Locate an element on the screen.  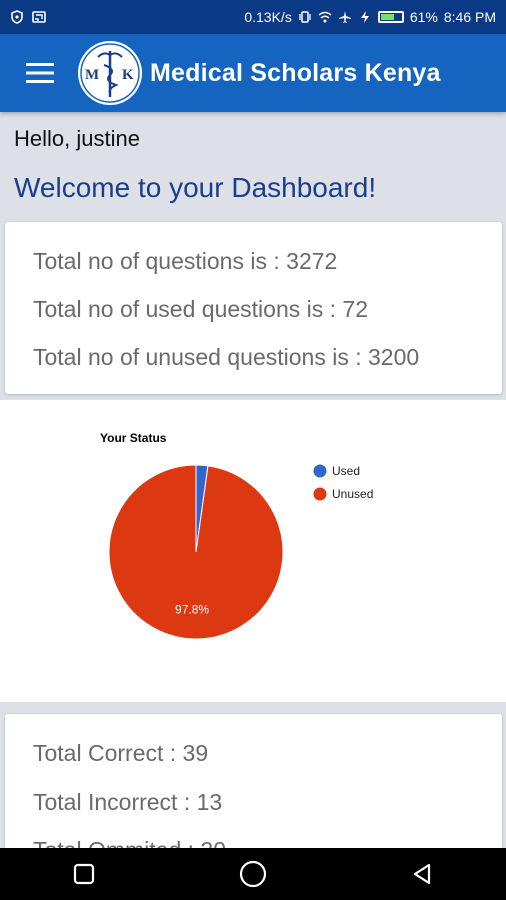
pie-data-label-unused: 97.8% is located at coordinates (192, 609).